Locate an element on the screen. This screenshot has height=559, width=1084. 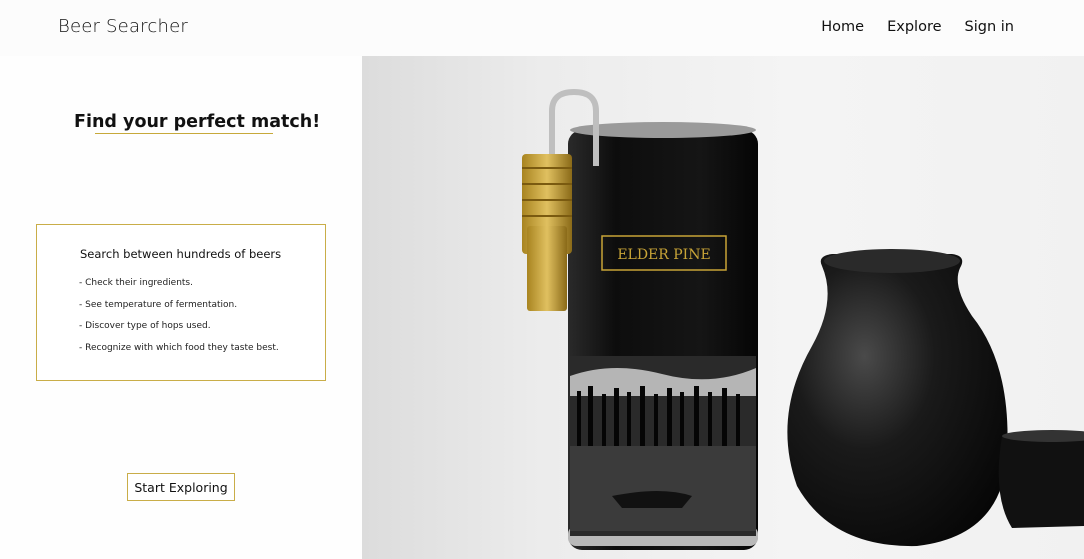
sake-bottle is located at coordinates (897, 400).